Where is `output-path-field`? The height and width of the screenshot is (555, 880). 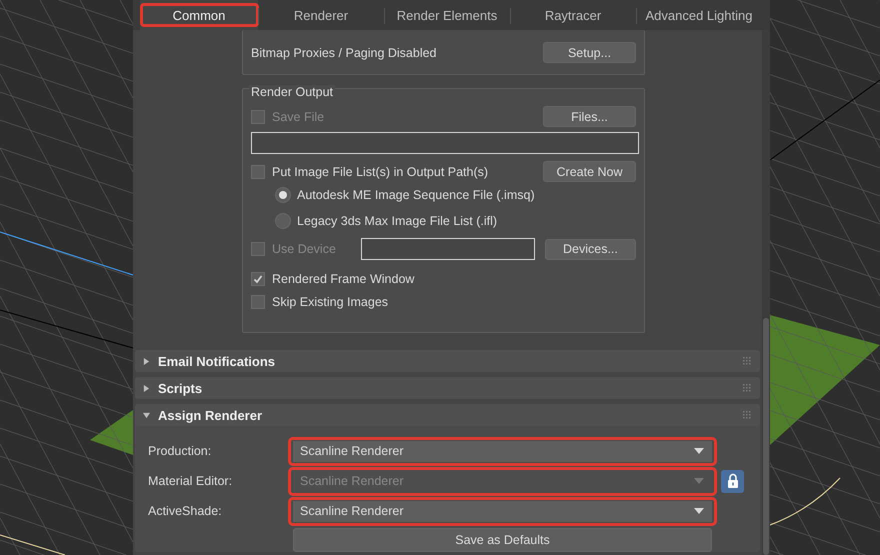 output-path-field is located at coordinates (445, 143).